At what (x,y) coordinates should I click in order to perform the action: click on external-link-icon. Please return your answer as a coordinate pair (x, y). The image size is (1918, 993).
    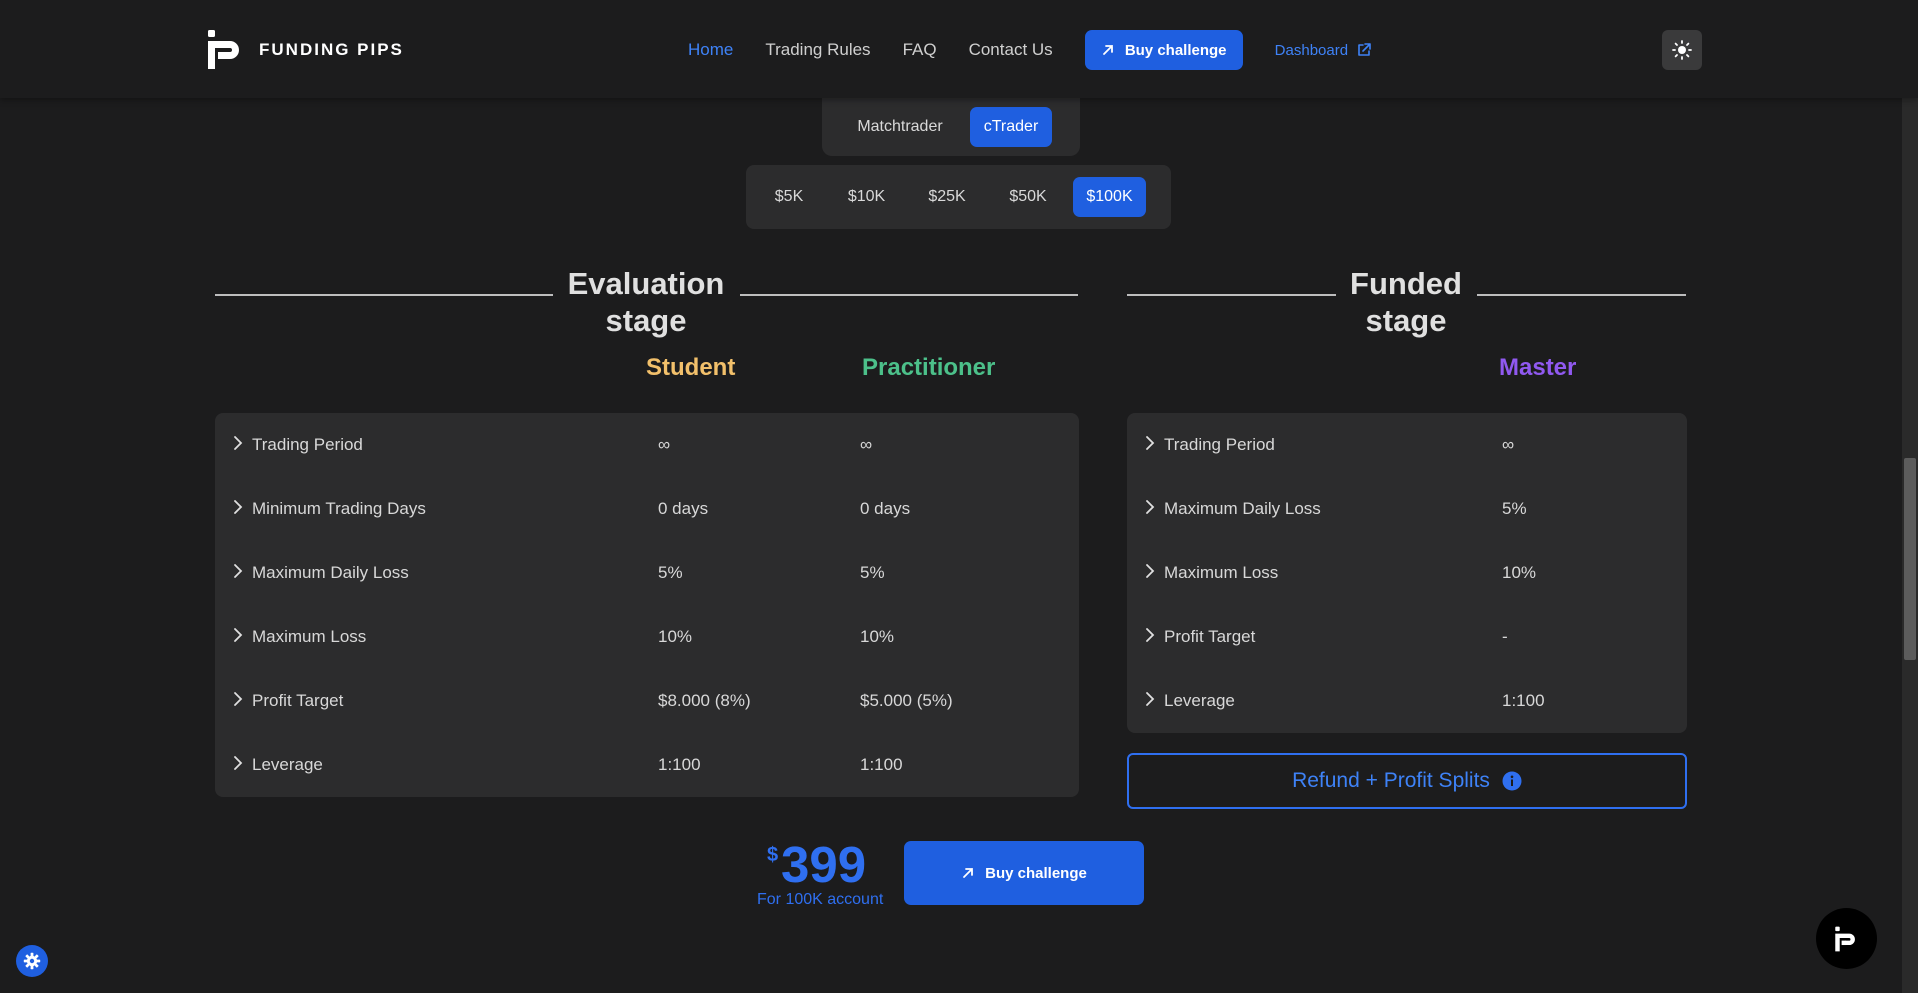
    Looking at the image, I should click on (1364, 49).